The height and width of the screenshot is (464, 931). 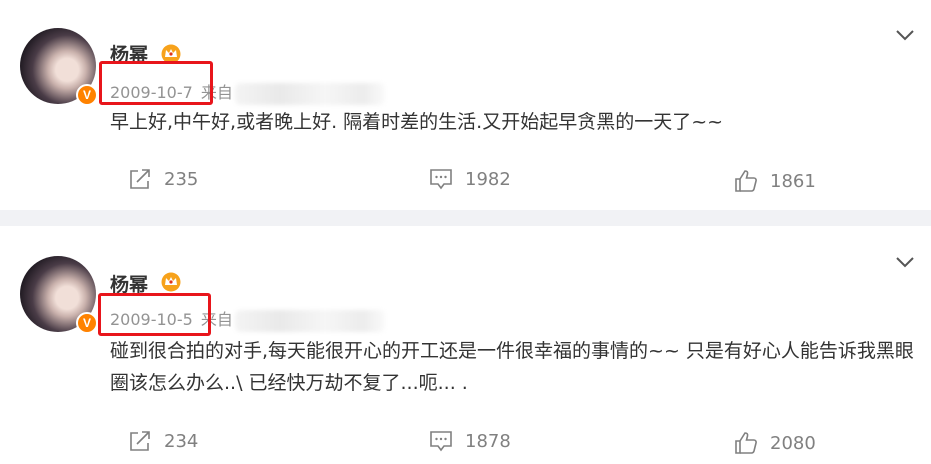 I want to click on post-text: 早上好,中午好,或者晚上好. 隔着时差的生活.又开始起早贪黑的一天了~~, so click(x=417, y=122).